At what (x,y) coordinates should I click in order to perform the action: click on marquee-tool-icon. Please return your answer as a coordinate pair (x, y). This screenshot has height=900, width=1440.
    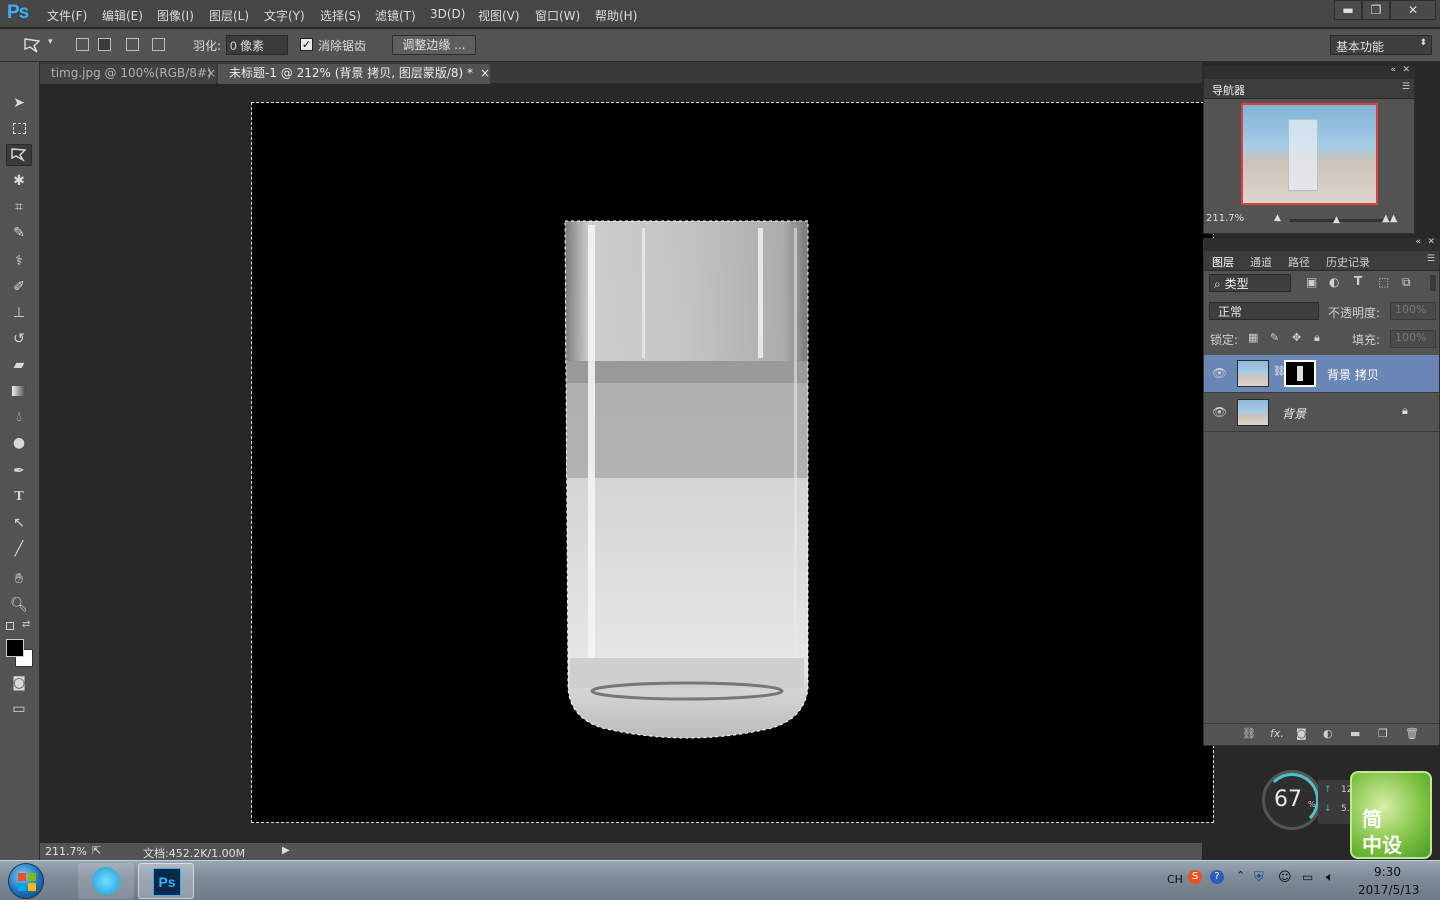
    Looking at the image, I should click on (19, 129).